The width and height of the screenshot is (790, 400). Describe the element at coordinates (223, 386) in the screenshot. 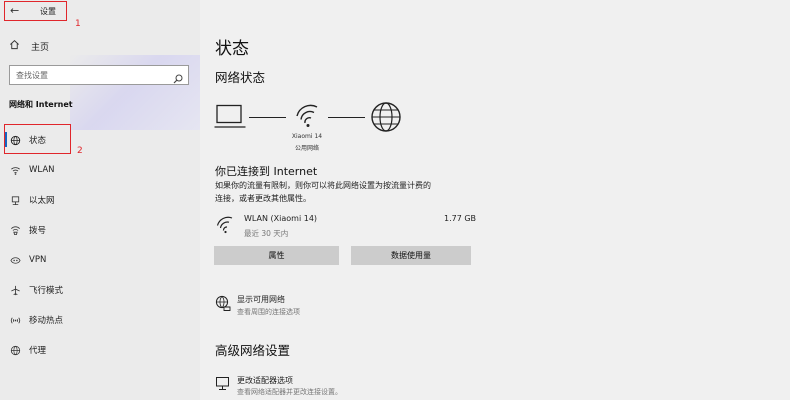

I see `network-adapter-icon` at that location.